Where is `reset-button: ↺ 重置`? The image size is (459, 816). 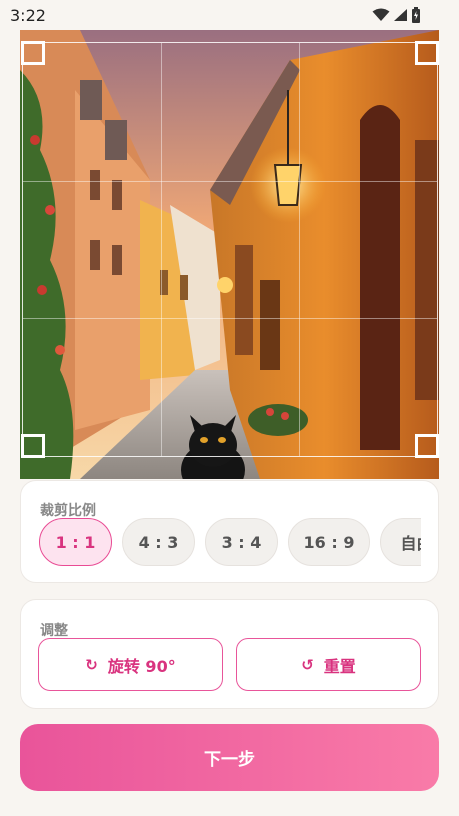
reset-button: ↺ 重置 is located at coordinates (328, 664).